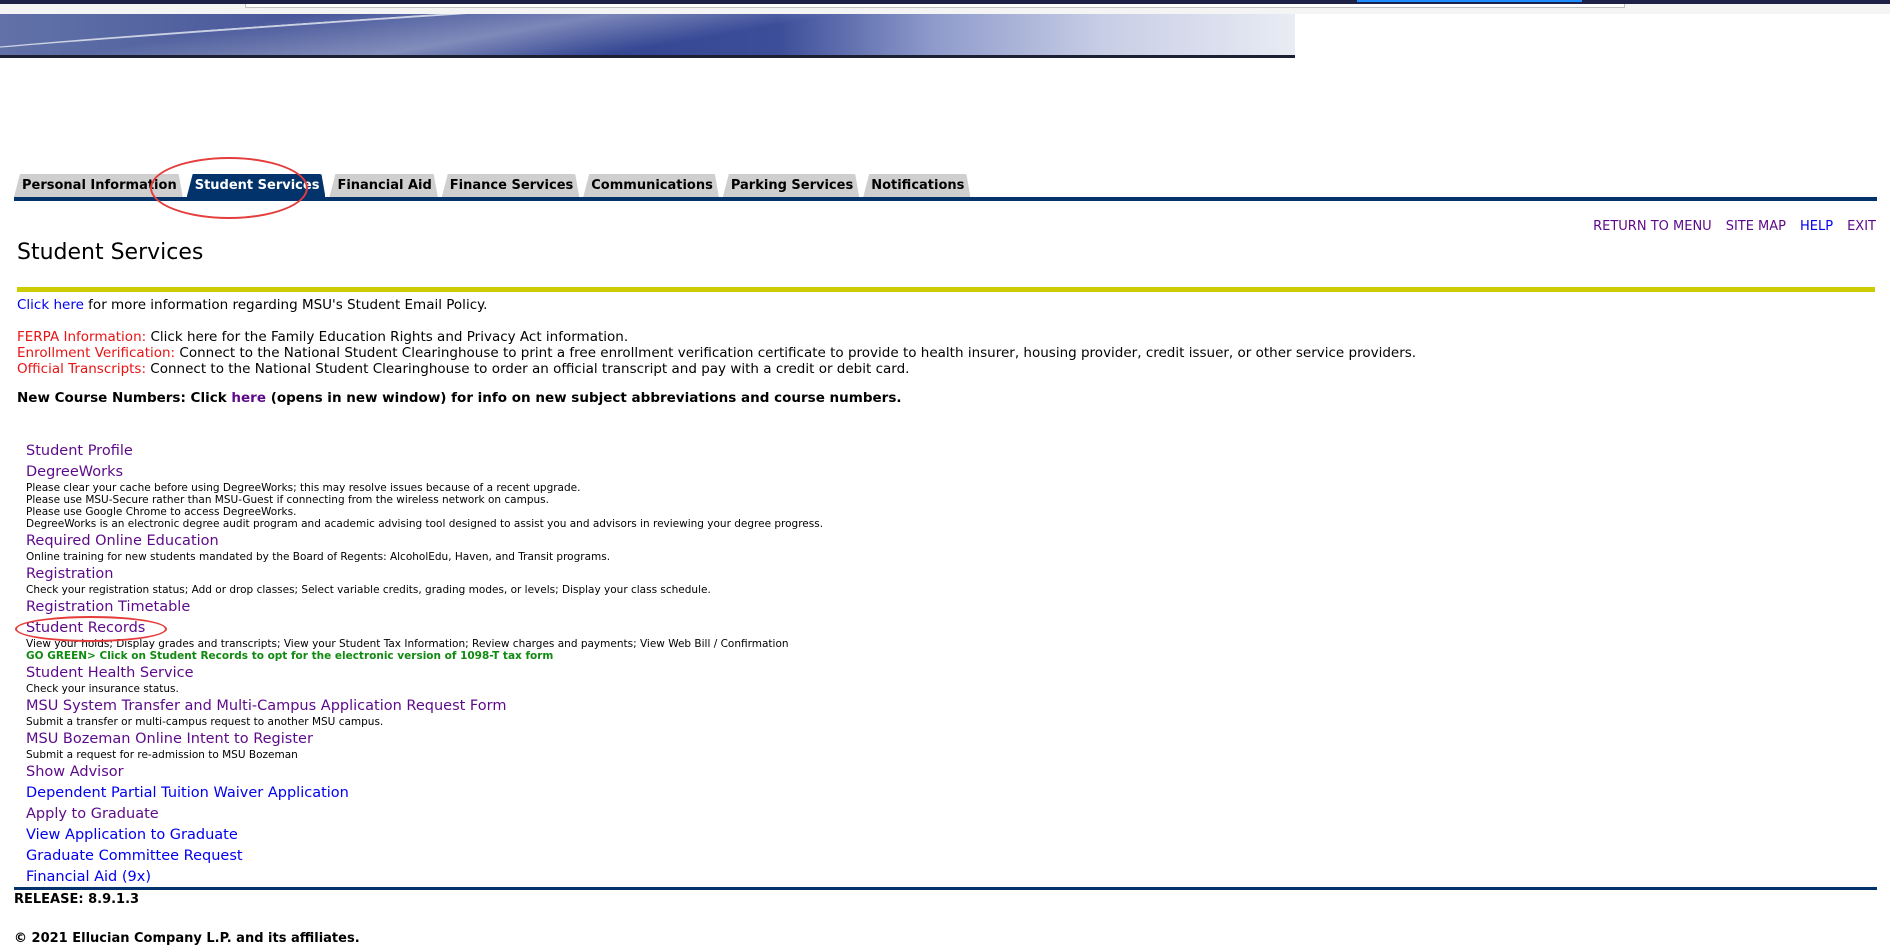 This screenshot has width=1890, height=946. Describe the element at coordinates (626, 813) in the screenshot. I see `menu-item: Apply to Graduate` at that location.